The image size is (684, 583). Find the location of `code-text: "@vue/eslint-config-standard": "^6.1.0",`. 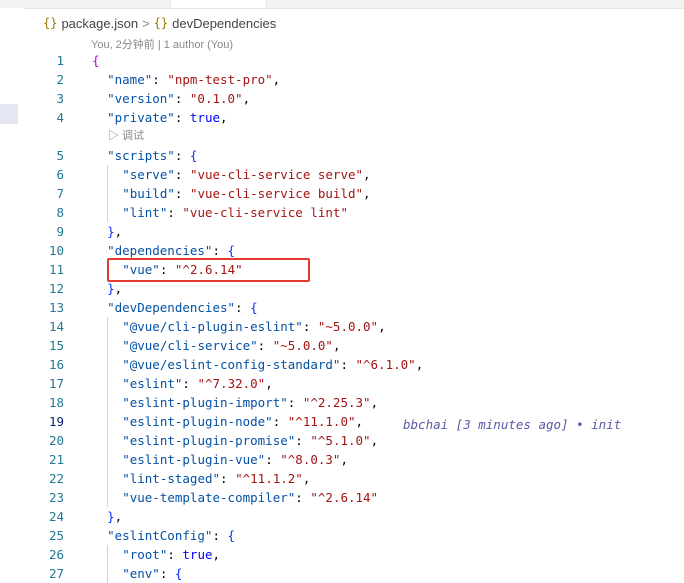

code-text: "@vue/eslint-config-standard": "^6.1.0", is located at coordinates (272, 364).